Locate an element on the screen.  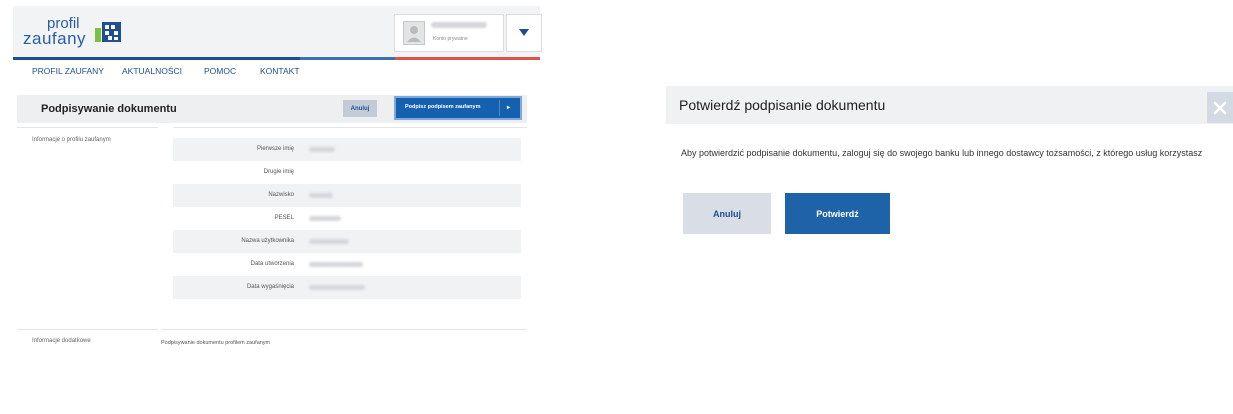
header-accent-blue is located at coordinates (347, 58).